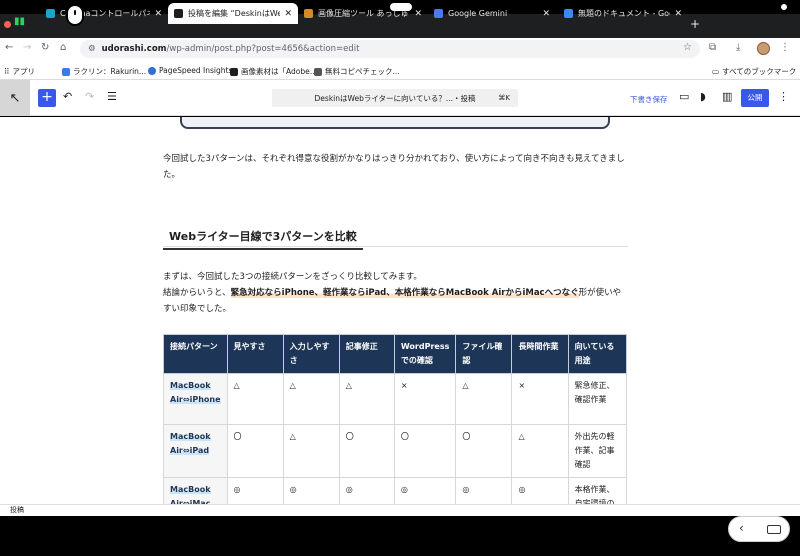  I want to click on tab-google-docs: 無題のドキュメント - Google ド ✕, so click(623, 13).